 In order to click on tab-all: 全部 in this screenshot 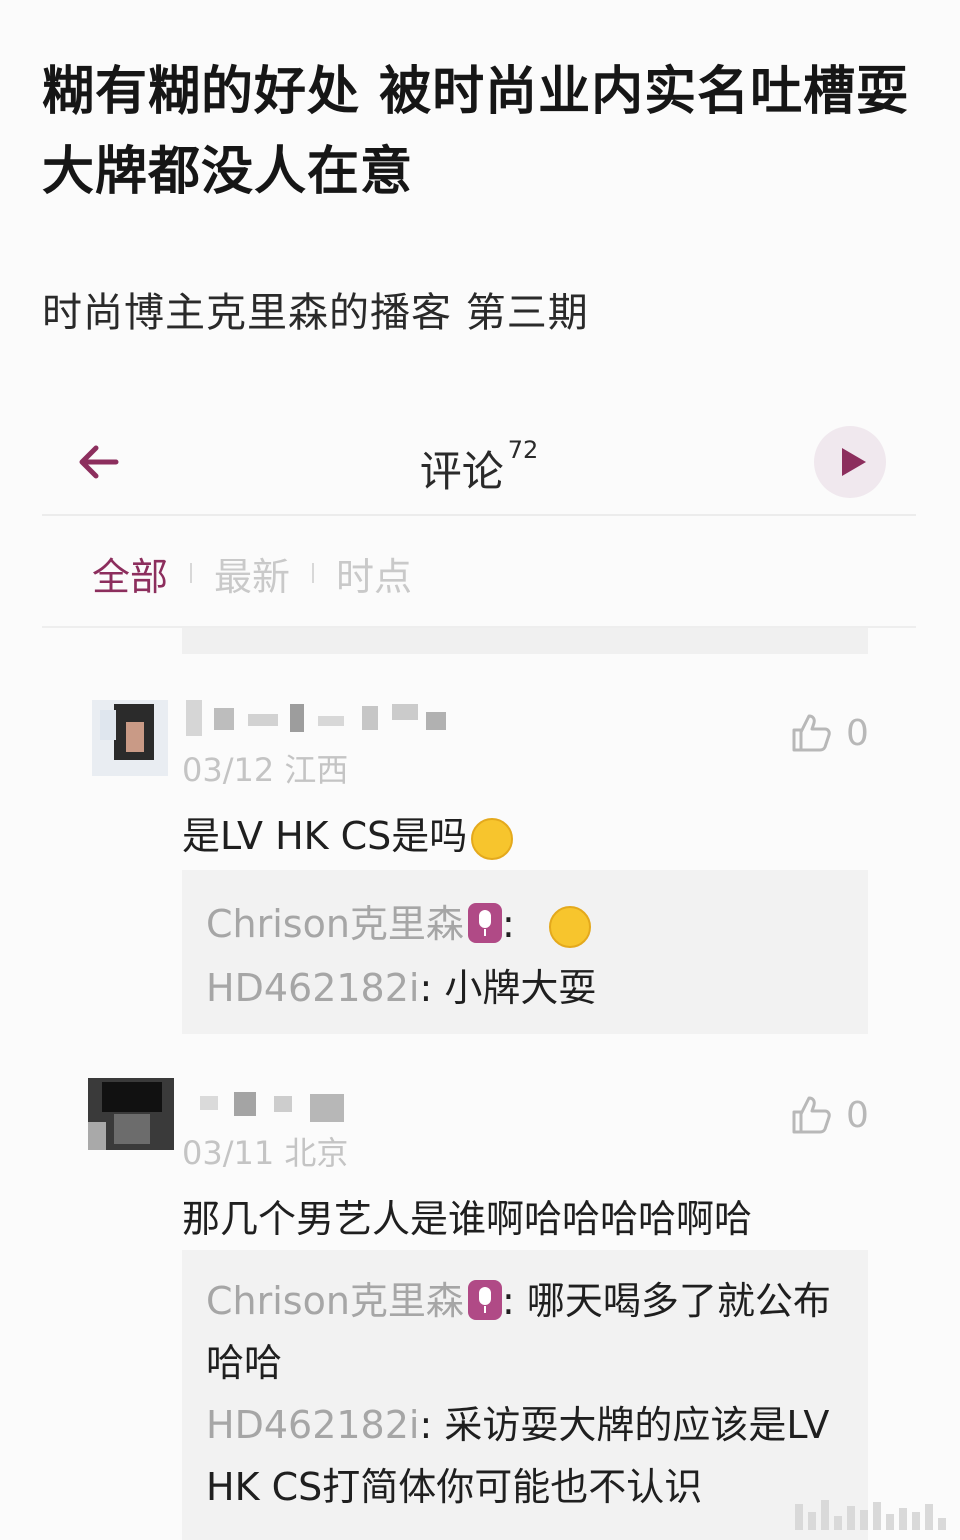, I will do `click(130, 573)`.